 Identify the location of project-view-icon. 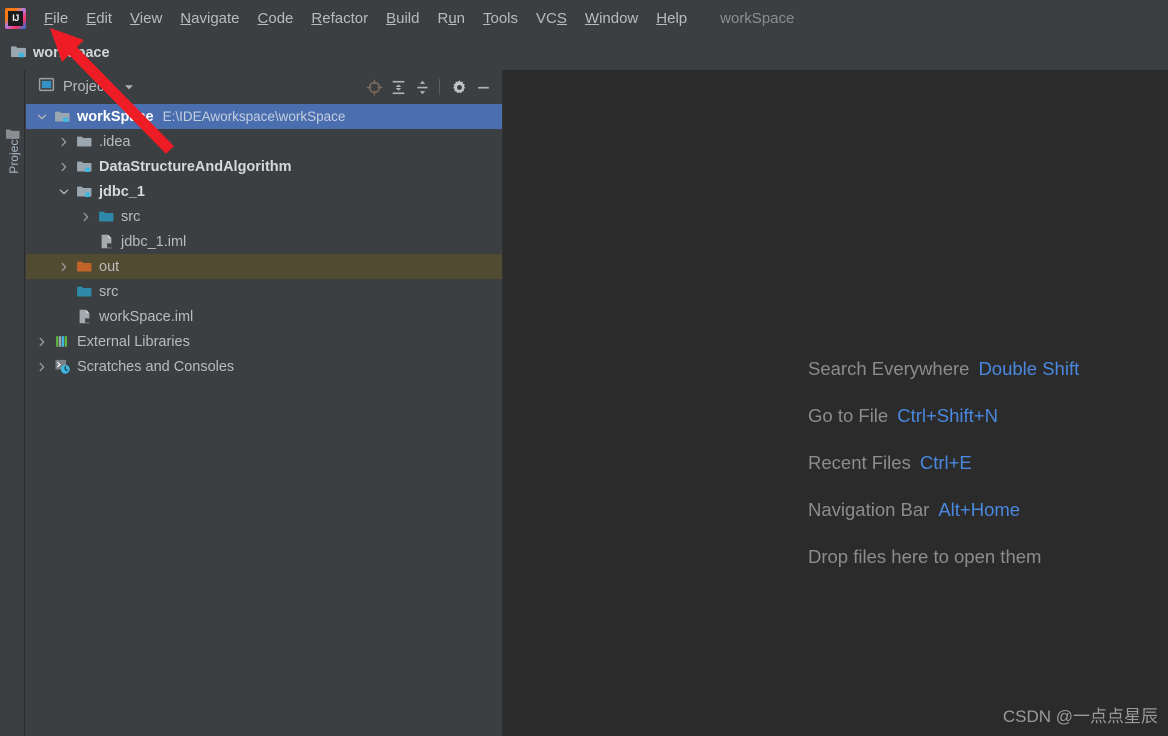
(46, 87).